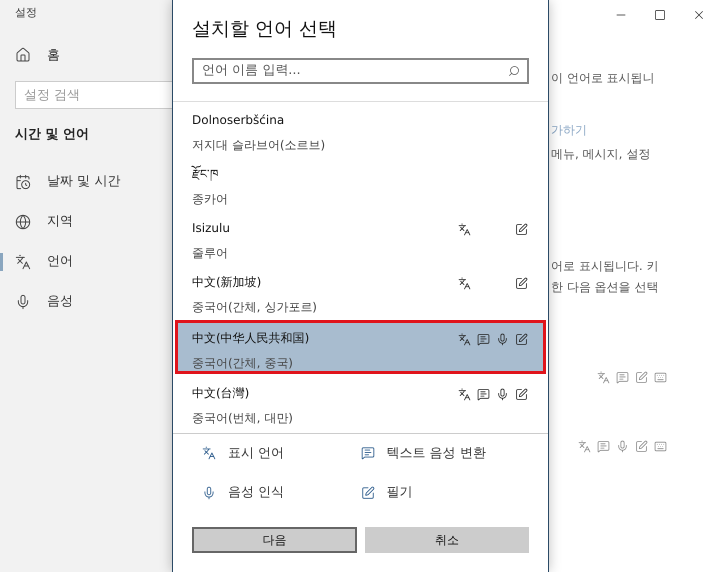 The image size is (720, 572). I want to click on legend-label: 텍스트 음성 변환, so click(436, 453).